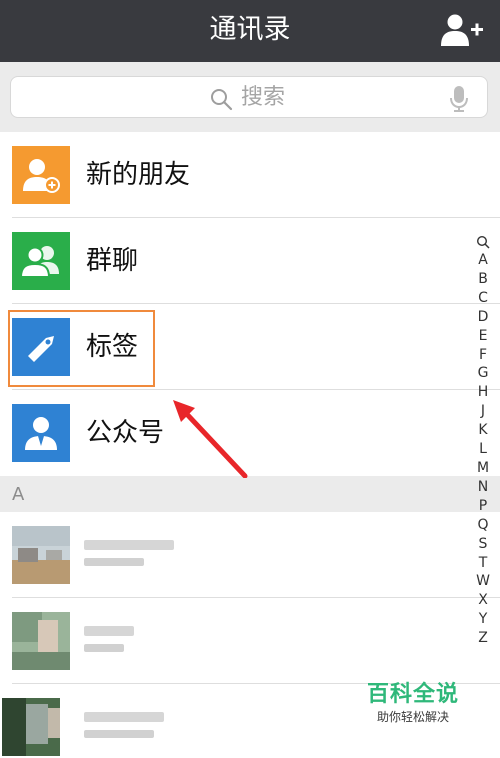 The height and width of the screenshot is (758, 500). What do you see at coordinates (483, 487) in the screenshot?
I see `index-letter: N` at bounding box center [483, 487].